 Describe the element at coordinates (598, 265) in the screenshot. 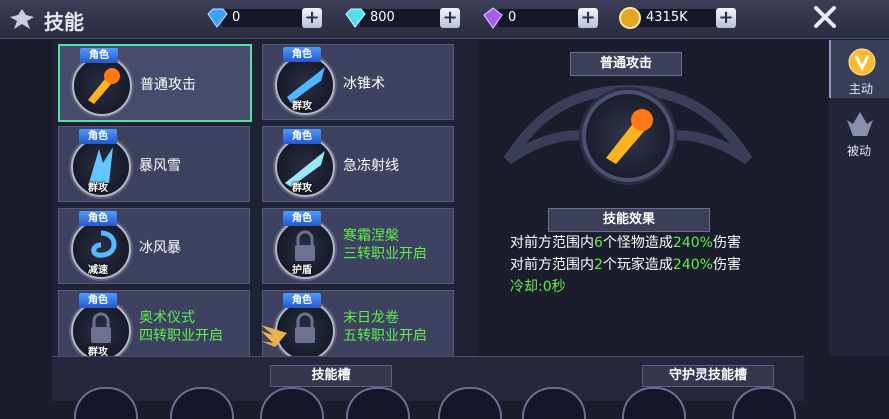

I see `effect-count: 2` at that location.